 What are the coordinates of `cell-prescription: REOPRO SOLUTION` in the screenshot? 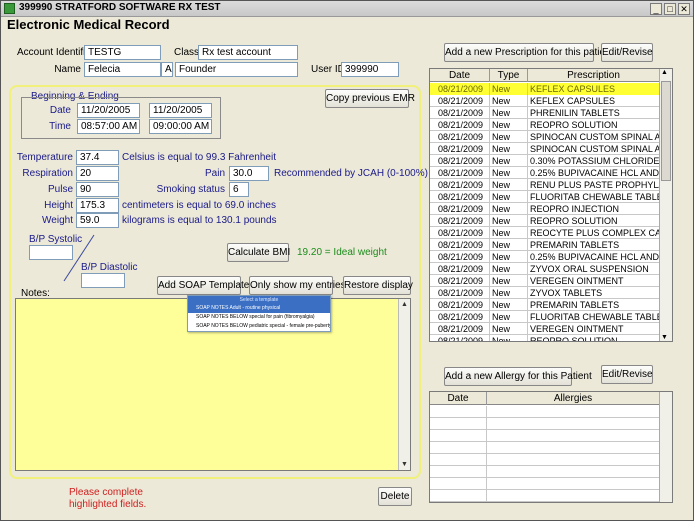 It's located at (594, 221).